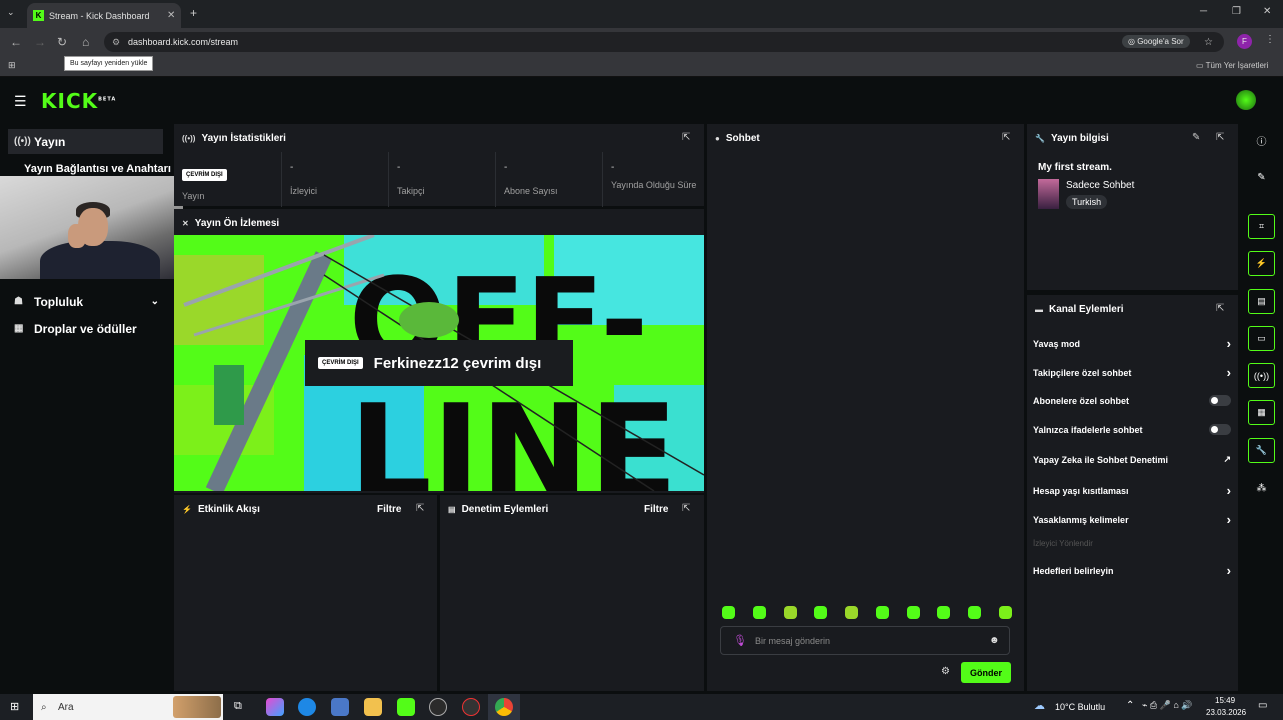 This screenshot has width=1283, height=720. I want to click on action-label: İzleyici Yönlendir, so click(1063, 543).